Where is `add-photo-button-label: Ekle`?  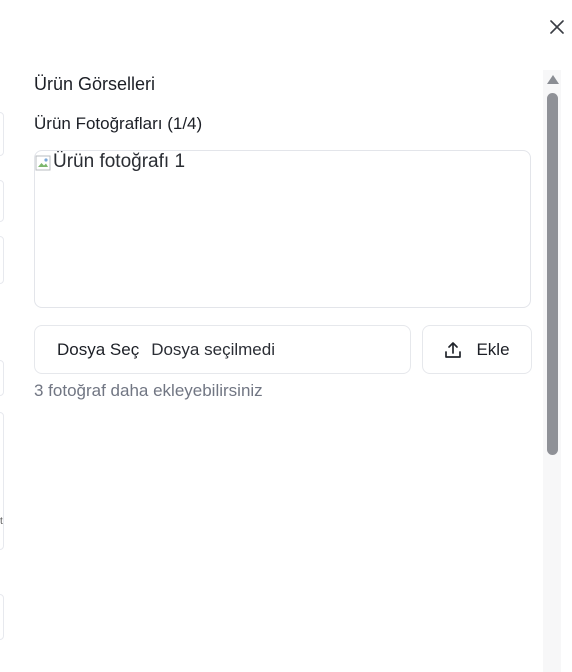 add-photo-button-label: Ekle is located at coordinates (493, 349).